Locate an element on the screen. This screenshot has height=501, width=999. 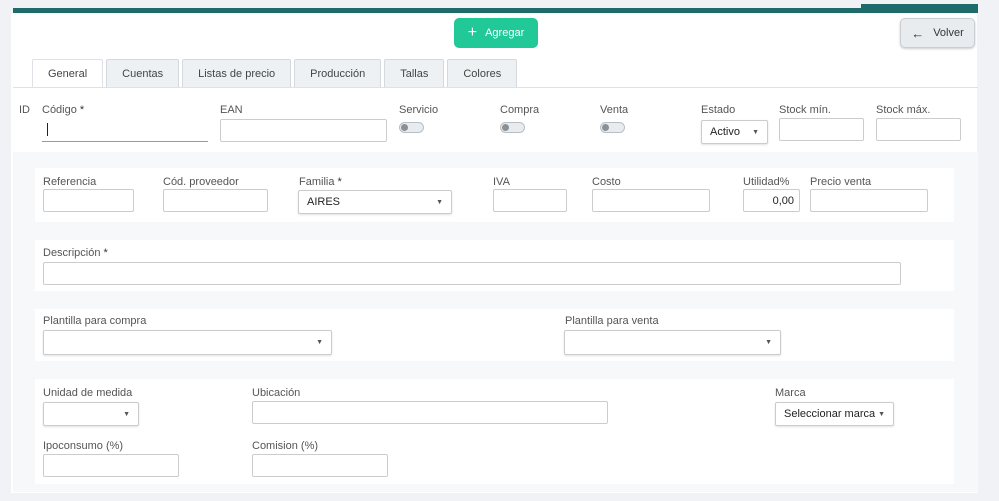
plantilla-compra-label: Plantilla para compra is located at coordinates (95, 321).